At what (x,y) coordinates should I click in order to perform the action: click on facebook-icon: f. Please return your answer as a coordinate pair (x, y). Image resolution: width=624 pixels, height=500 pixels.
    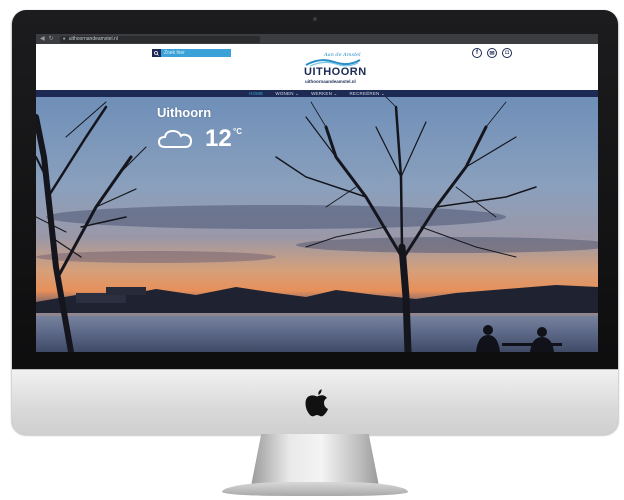
    Looking at the image, I should click on (477, 53).